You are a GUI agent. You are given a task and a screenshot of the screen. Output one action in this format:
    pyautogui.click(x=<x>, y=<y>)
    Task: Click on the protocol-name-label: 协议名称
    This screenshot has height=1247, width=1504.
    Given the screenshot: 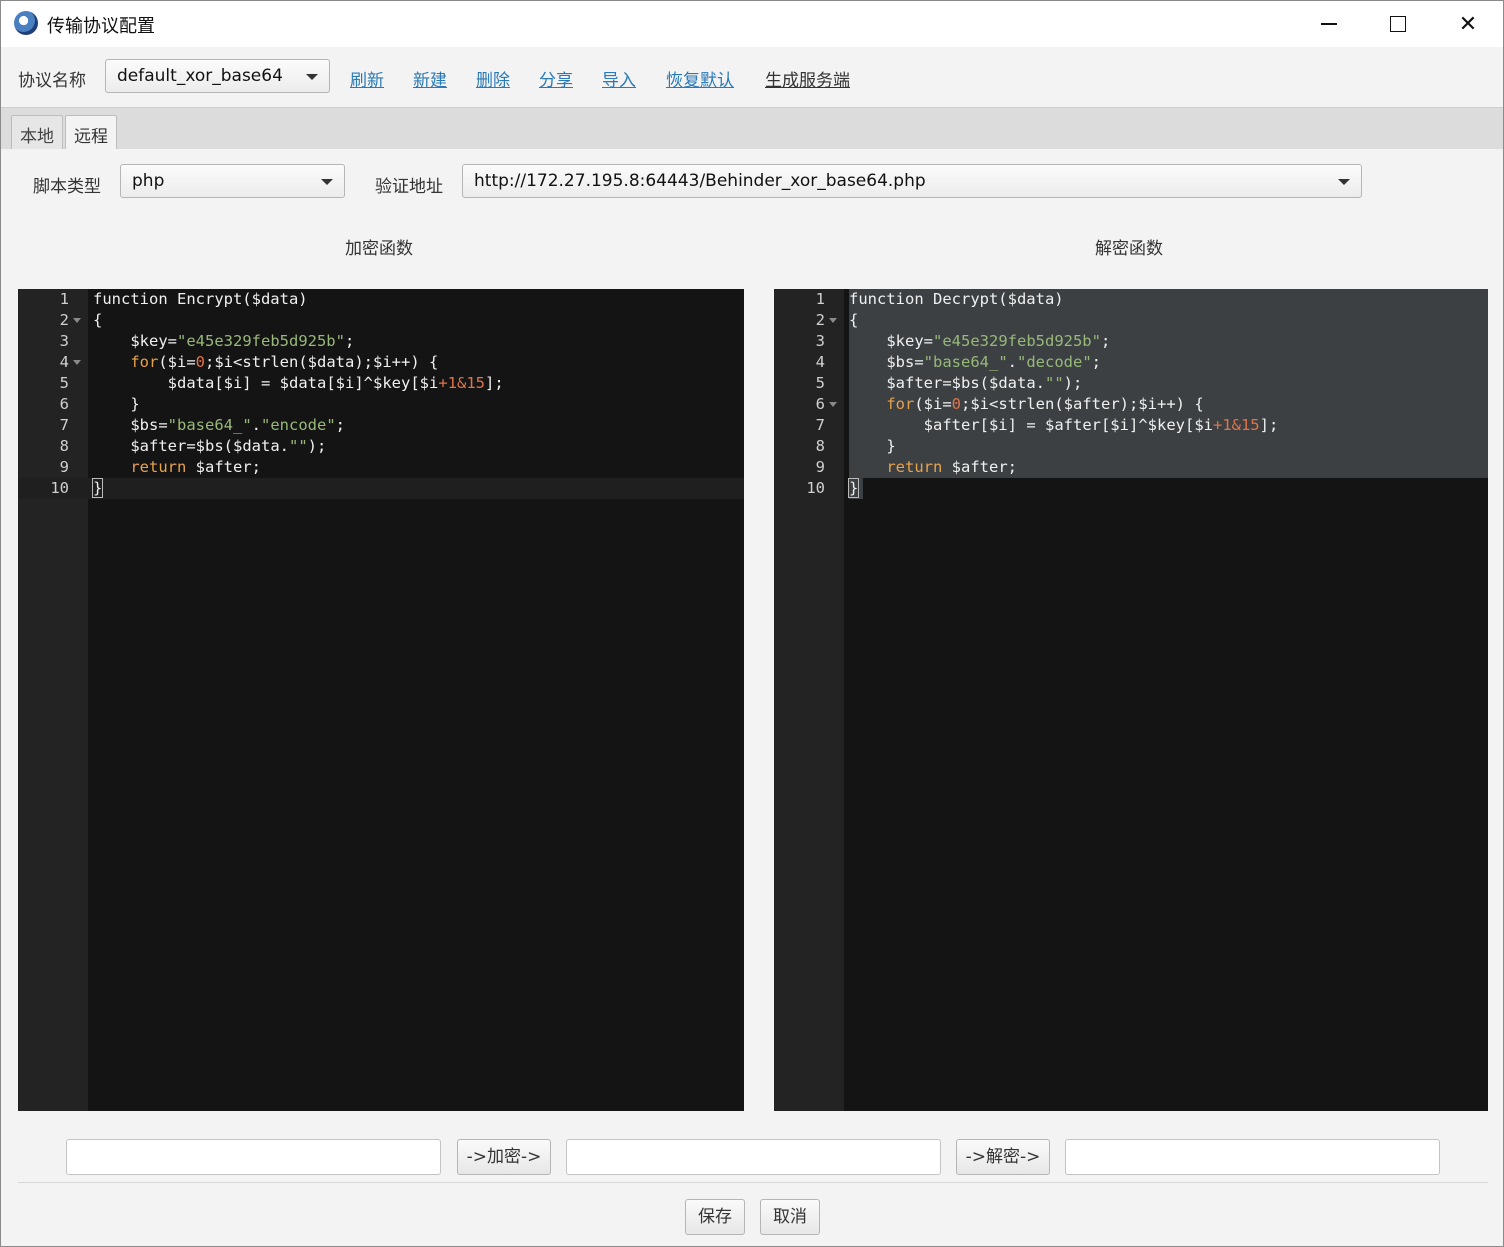 What is the action you would take?
    pyautogui.click(x=52, y=81)
    